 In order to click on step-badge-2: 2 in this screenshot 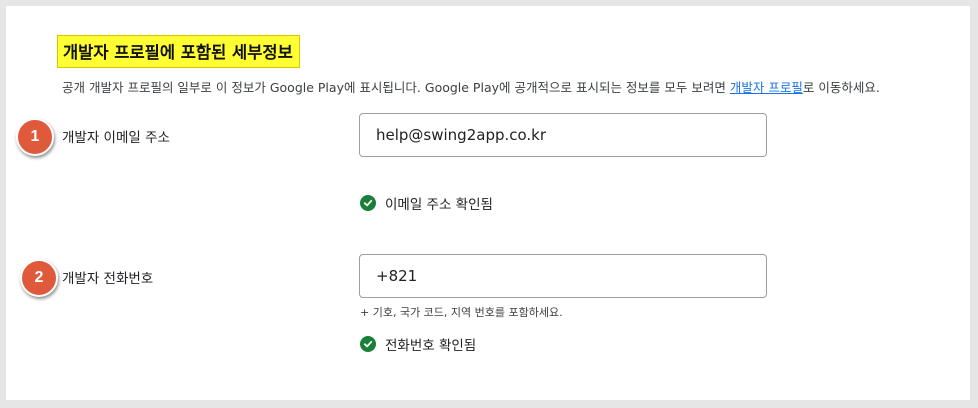, I will do `click(39, 278)`.